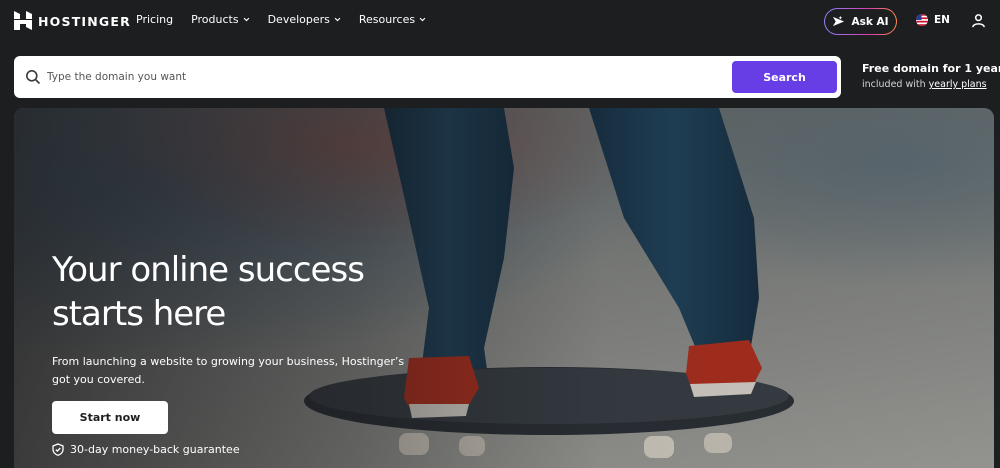  I want to click on menu-item-label: Products, so click(215, 19).